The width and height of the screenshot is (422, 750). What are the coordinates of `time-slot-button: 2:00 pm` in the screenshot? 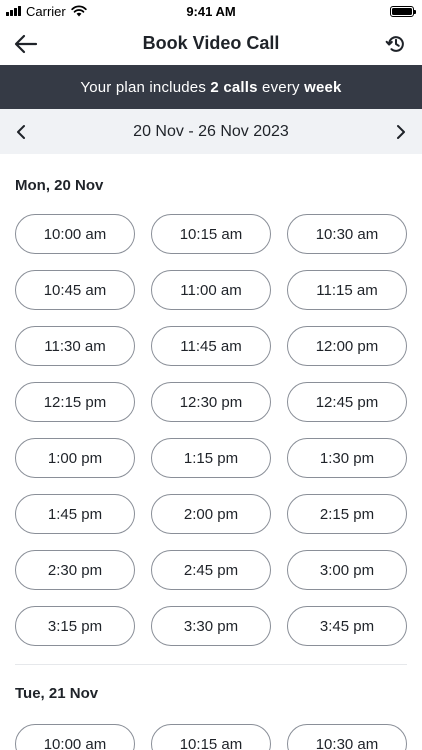 It's located at (211, 514).